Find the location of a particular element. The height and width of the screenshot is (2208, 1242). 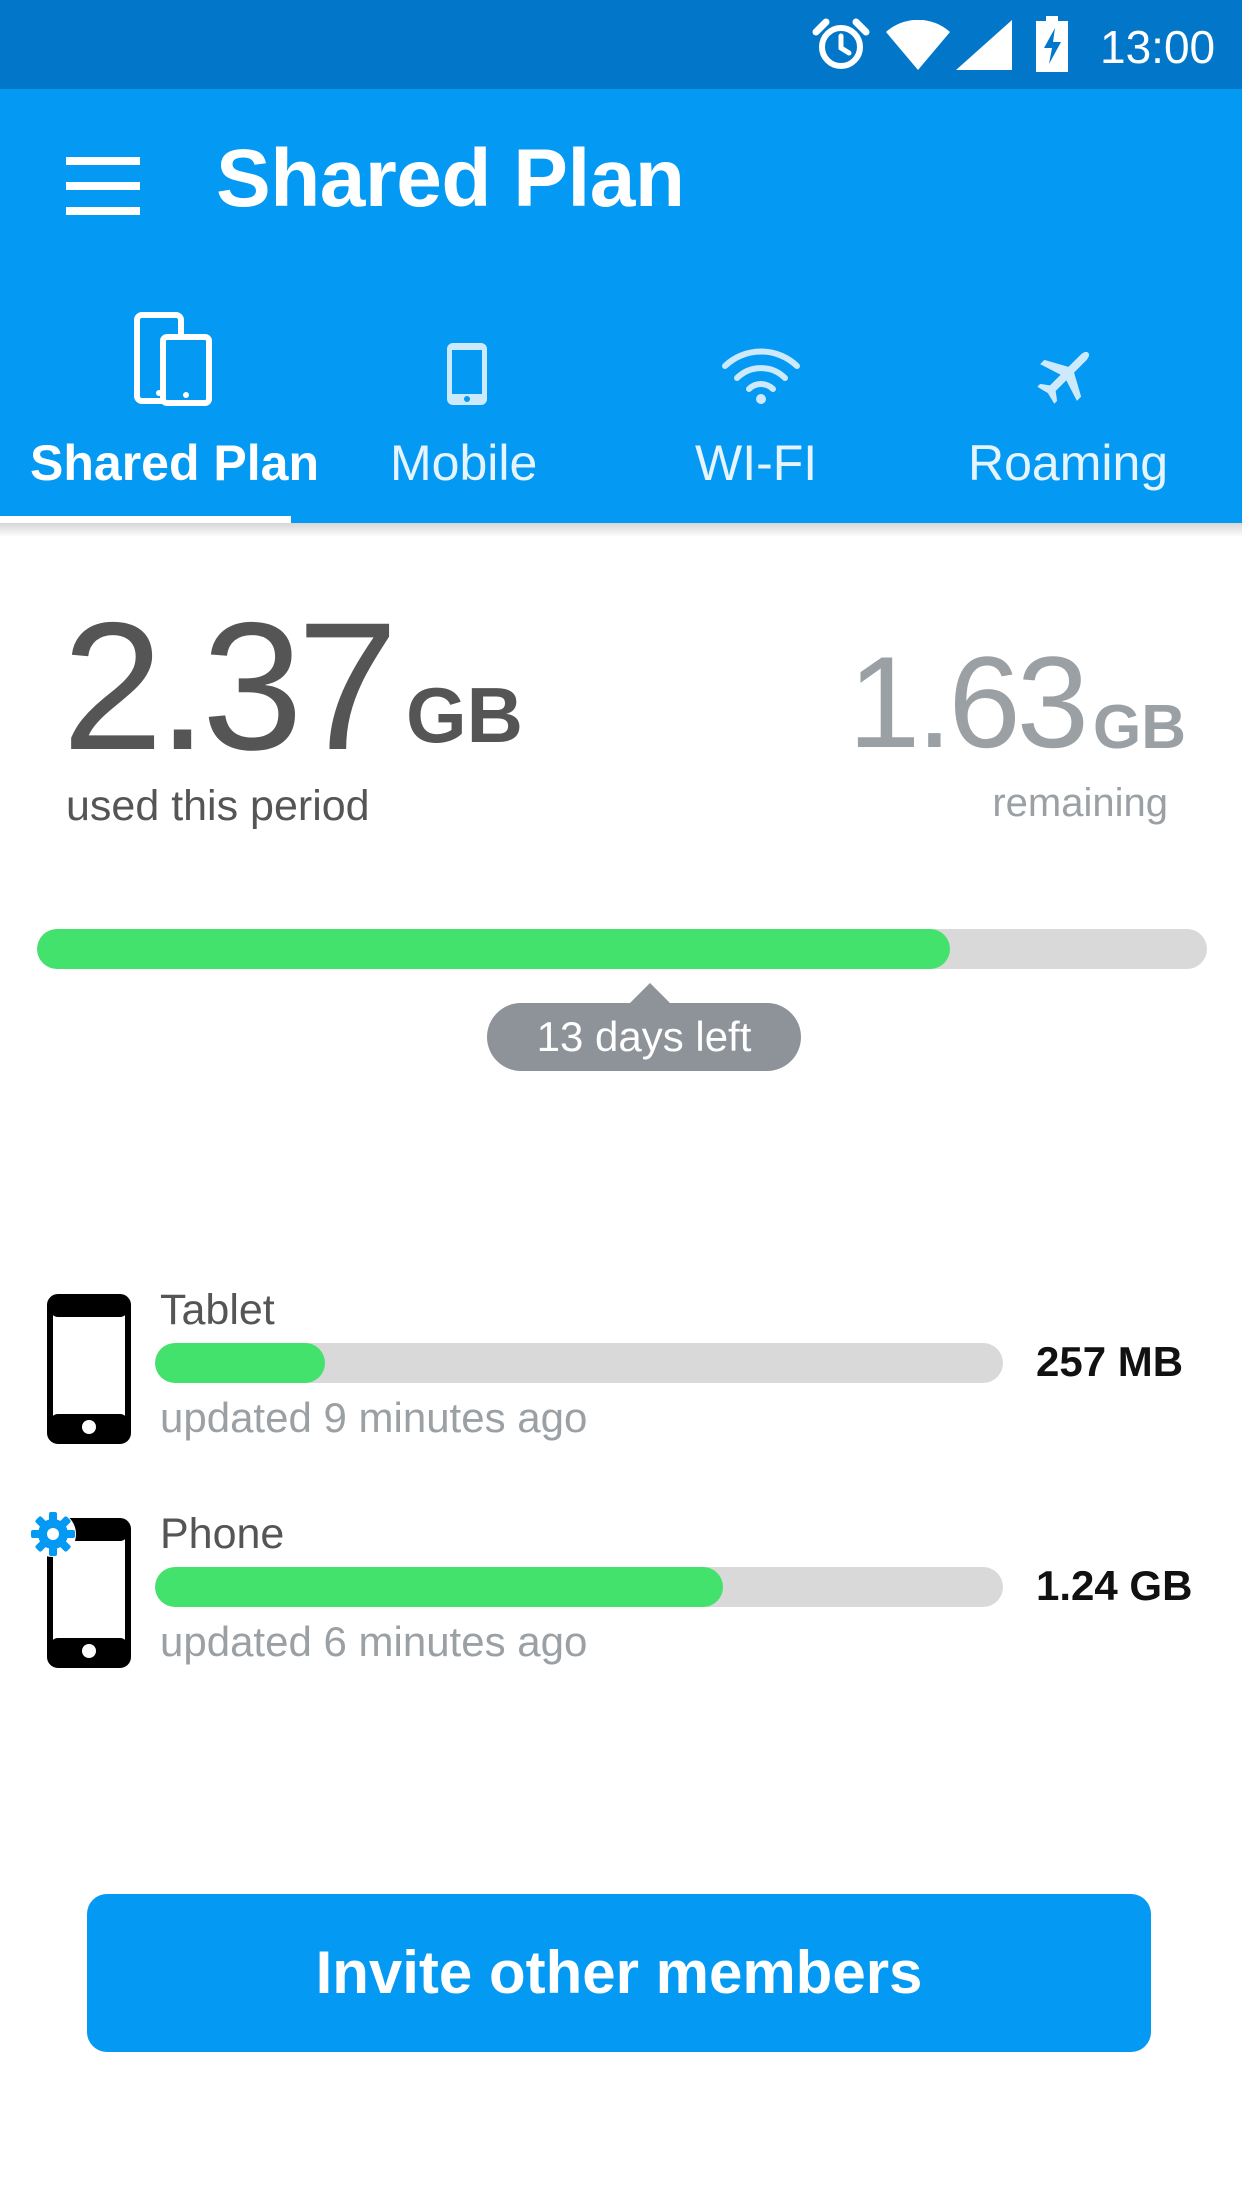

app-bar-shadow is located at coordinates (621, 530).